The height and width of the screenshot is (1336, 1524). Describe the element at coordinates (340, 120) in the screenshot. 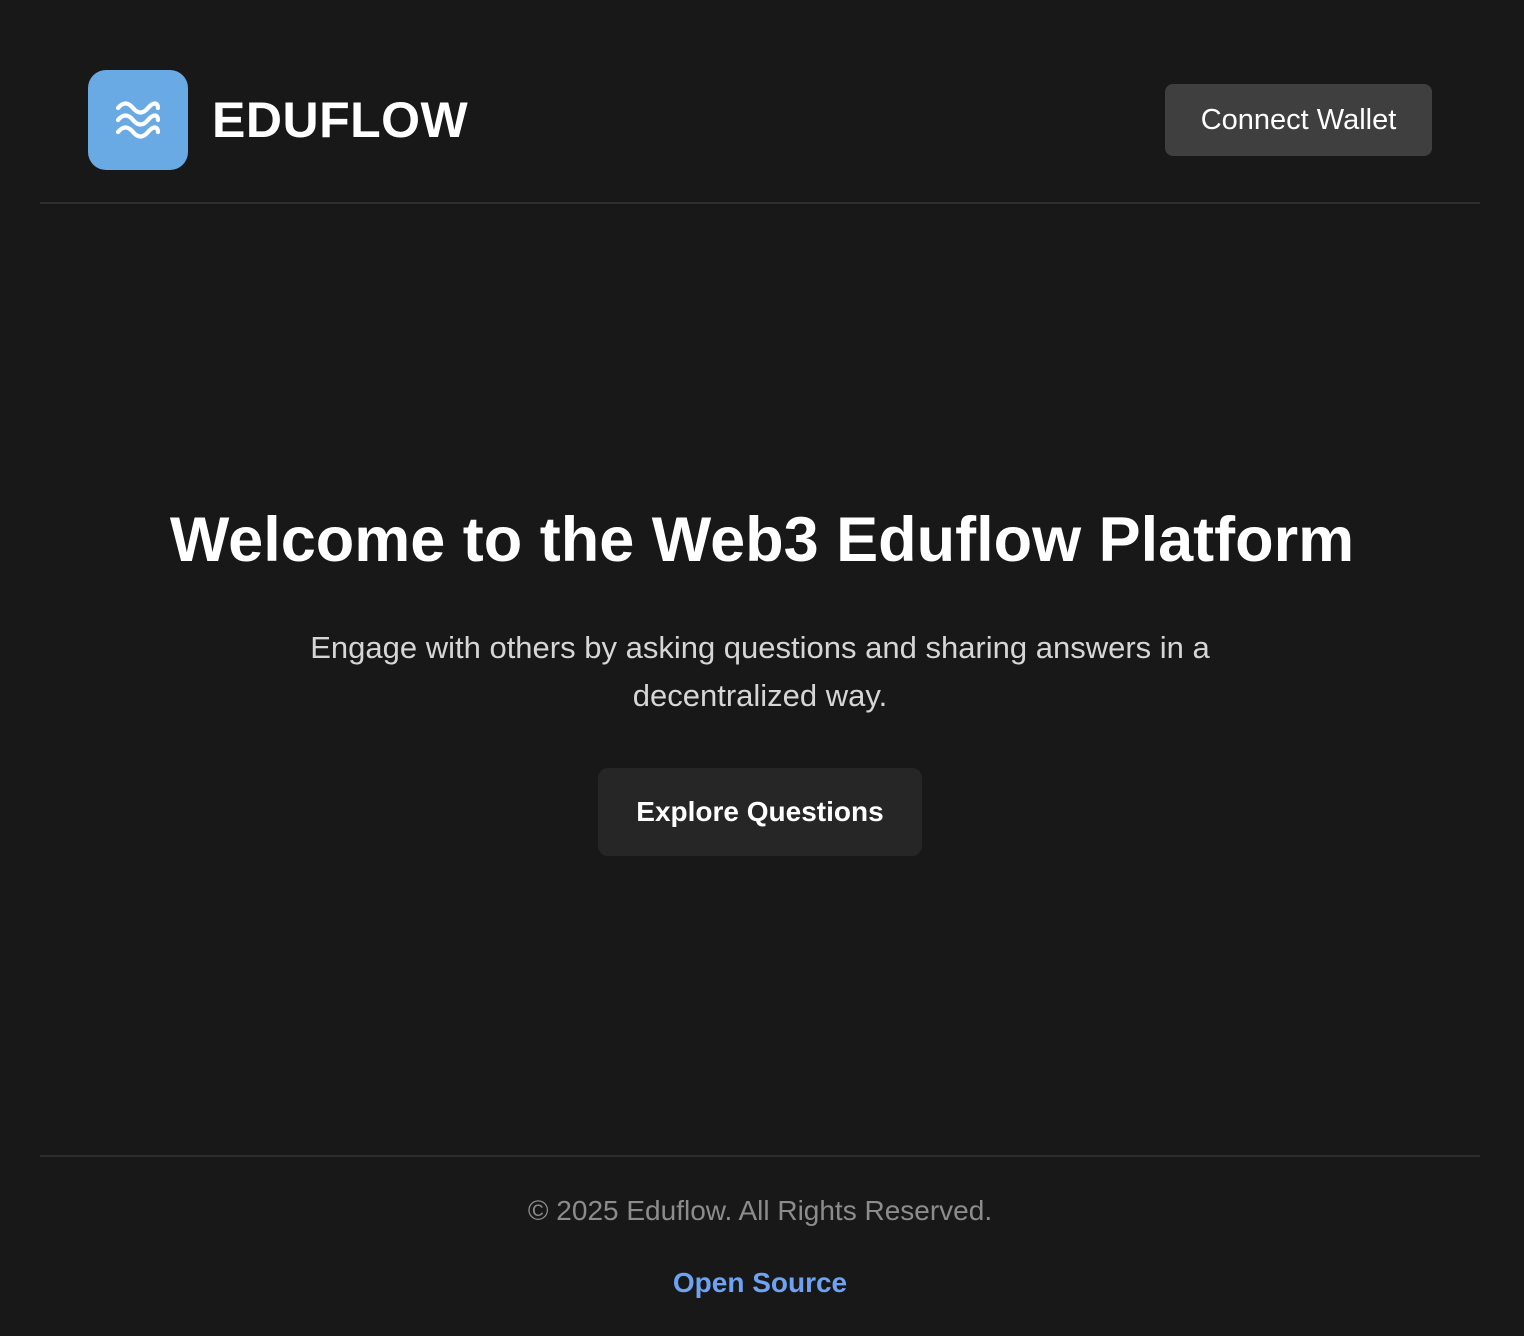

I see `brand-name: EDUFLOW` at that location.